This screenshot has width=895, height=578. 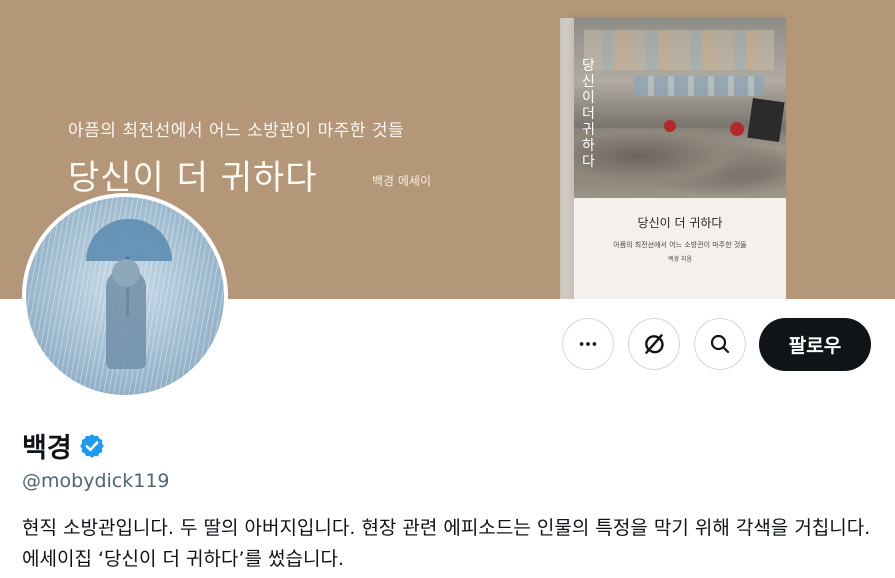 I want to click on cover-board, so click(x=699, y=86).